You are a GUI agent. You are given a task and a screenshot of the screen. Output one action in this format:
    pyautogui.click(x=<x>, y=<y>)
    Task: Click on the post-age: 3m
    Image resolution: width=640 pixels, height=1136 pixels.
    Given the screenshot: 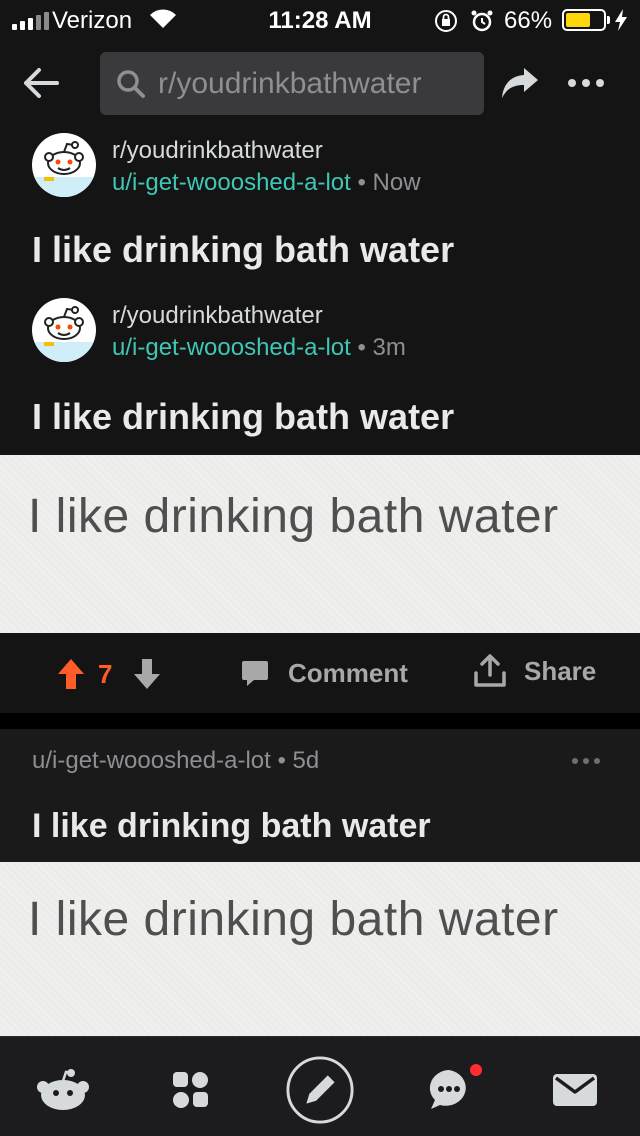 What is the action you would take?
    pyautogui.click(x=389, y=347)
    